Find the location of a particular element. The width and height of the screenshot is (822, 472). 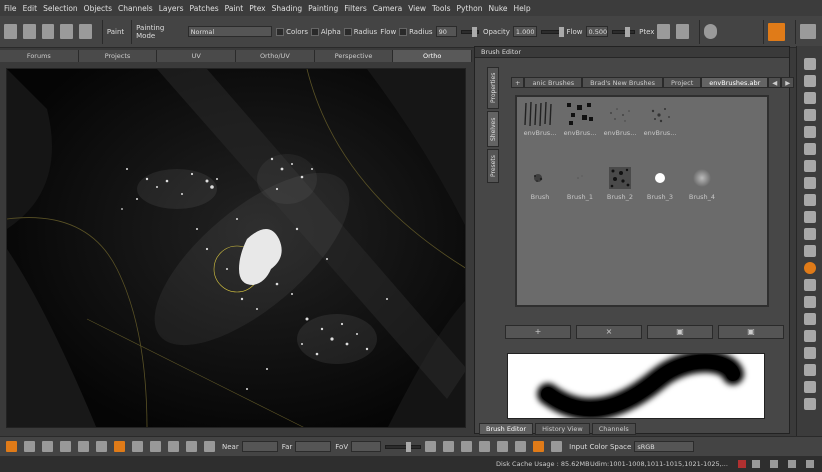

tab-forums: Forums is located at coordinates (39, 56).